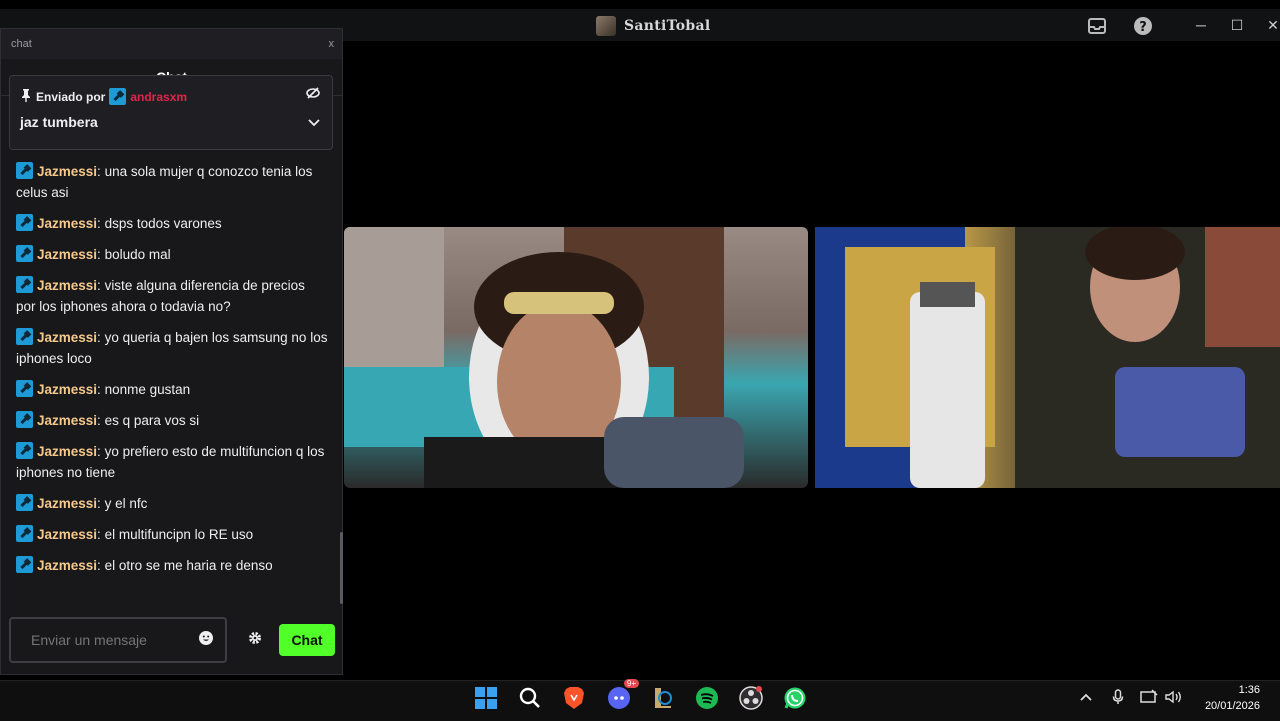 This screenshot has width=1280, height=721. Describe the element at coordinates (188, 565) in the screenshot. I see `chat-message-text: el otro se me haria re denso` at that location.